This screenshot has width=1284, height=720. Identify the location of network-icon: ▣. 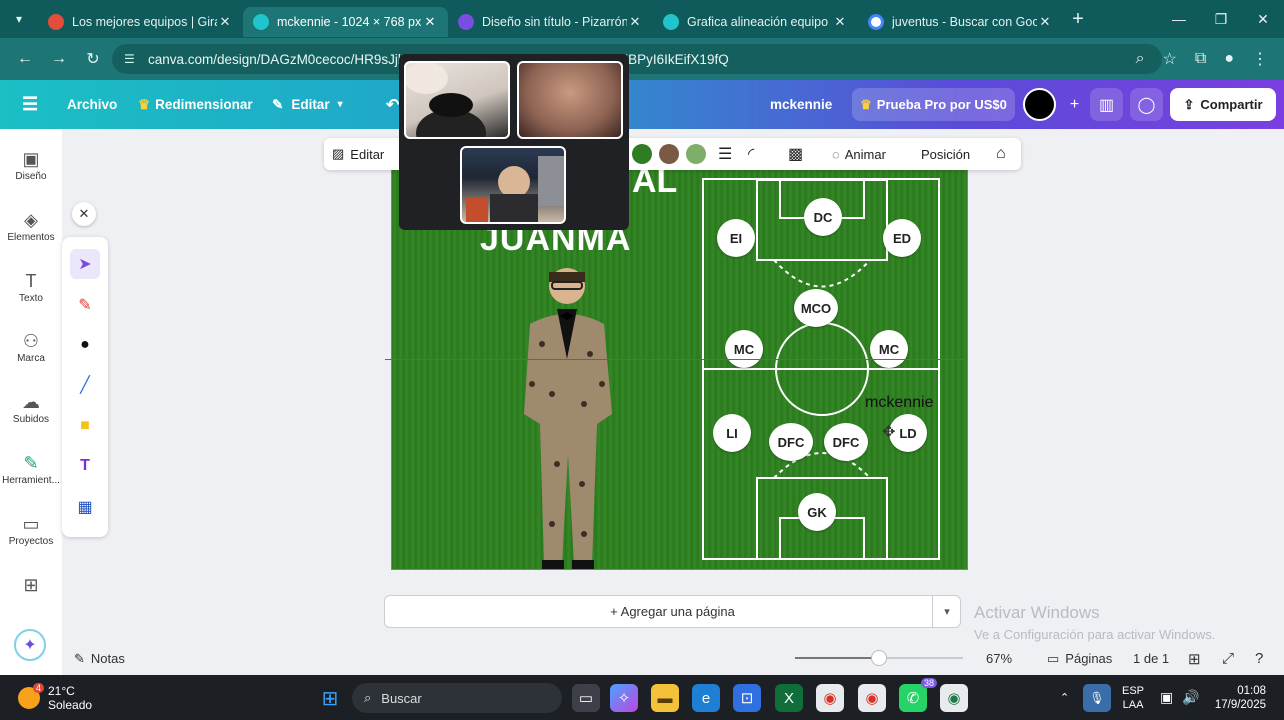
(1166, 697).